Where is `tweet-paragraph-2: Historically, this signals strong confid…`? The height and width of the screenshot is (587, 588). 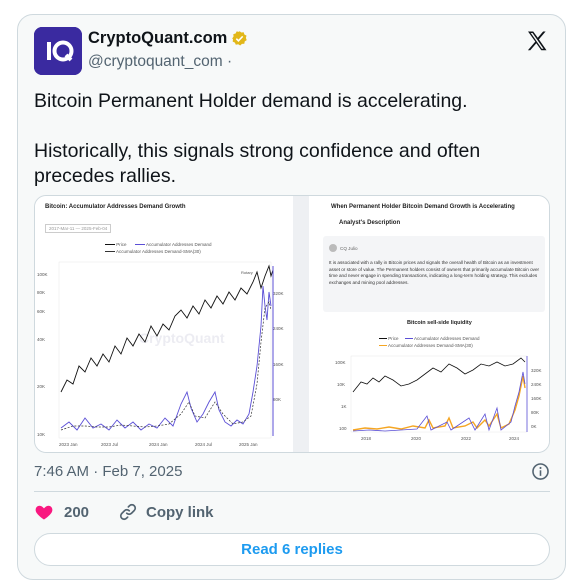
tweet-paragraph-2: Historically, this signals strong confid… is located at coordinates (257, 163).